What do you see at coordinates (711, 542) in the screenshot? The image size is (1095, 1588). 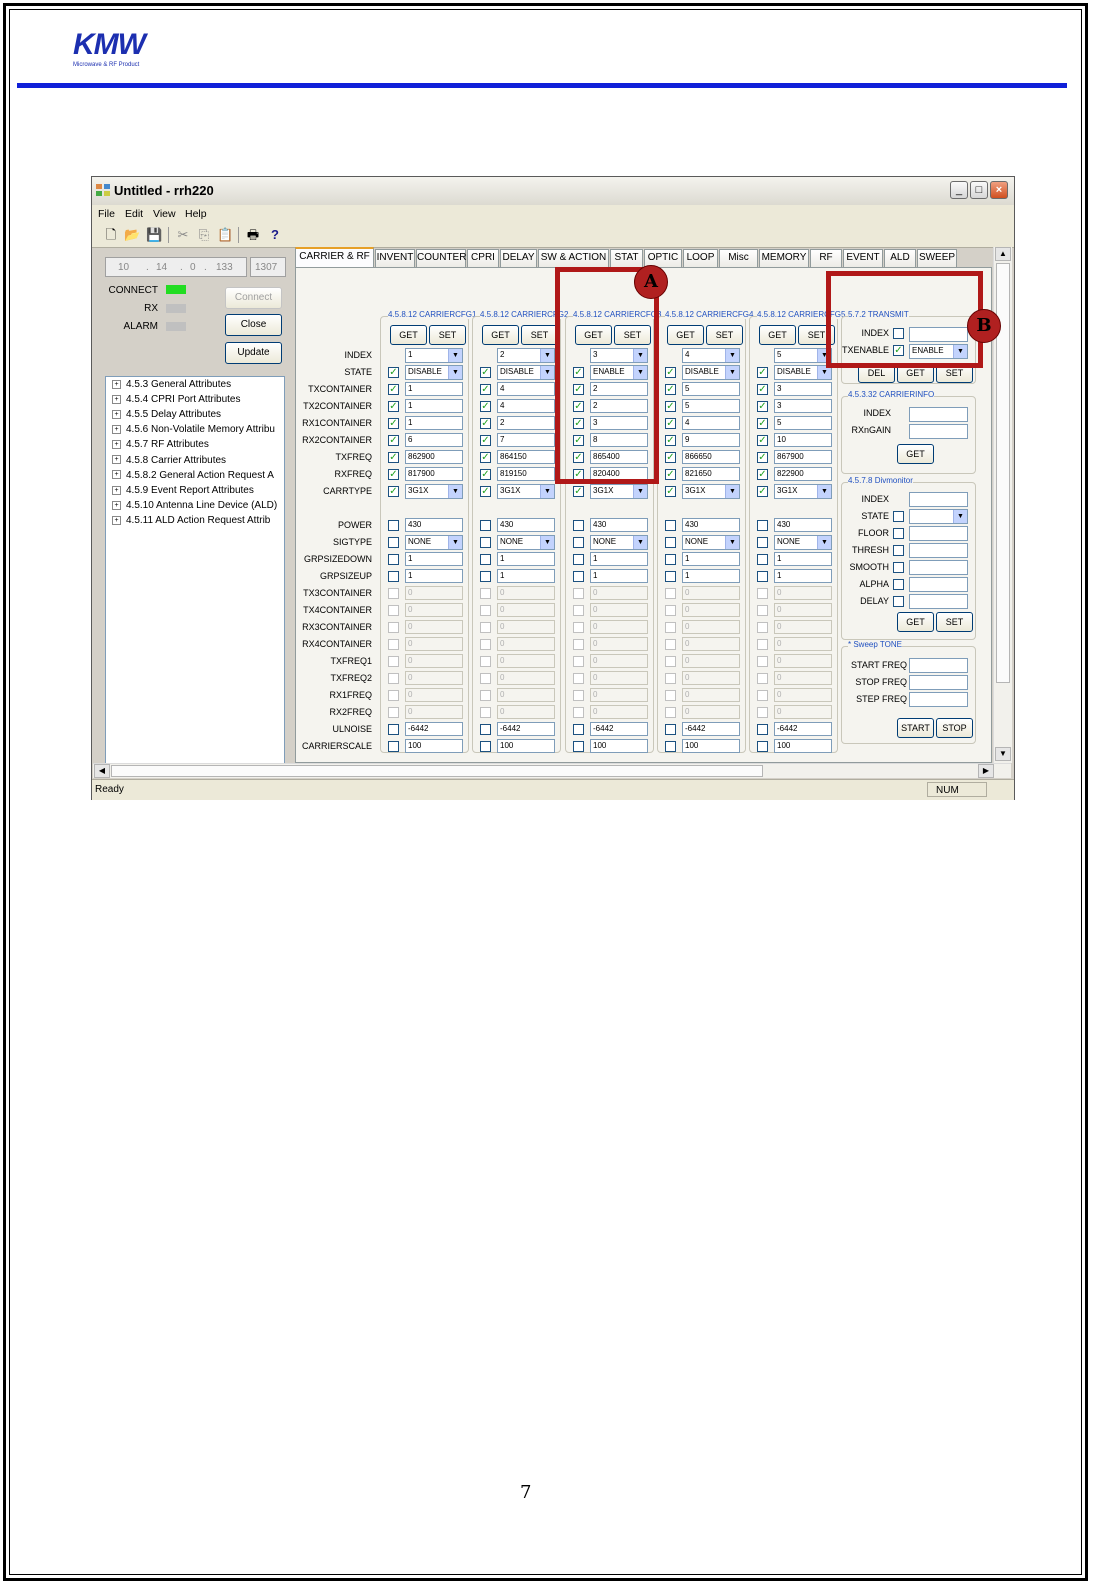 I see `sigtype-select: NONE ▼` at bounding box center [711, 542].